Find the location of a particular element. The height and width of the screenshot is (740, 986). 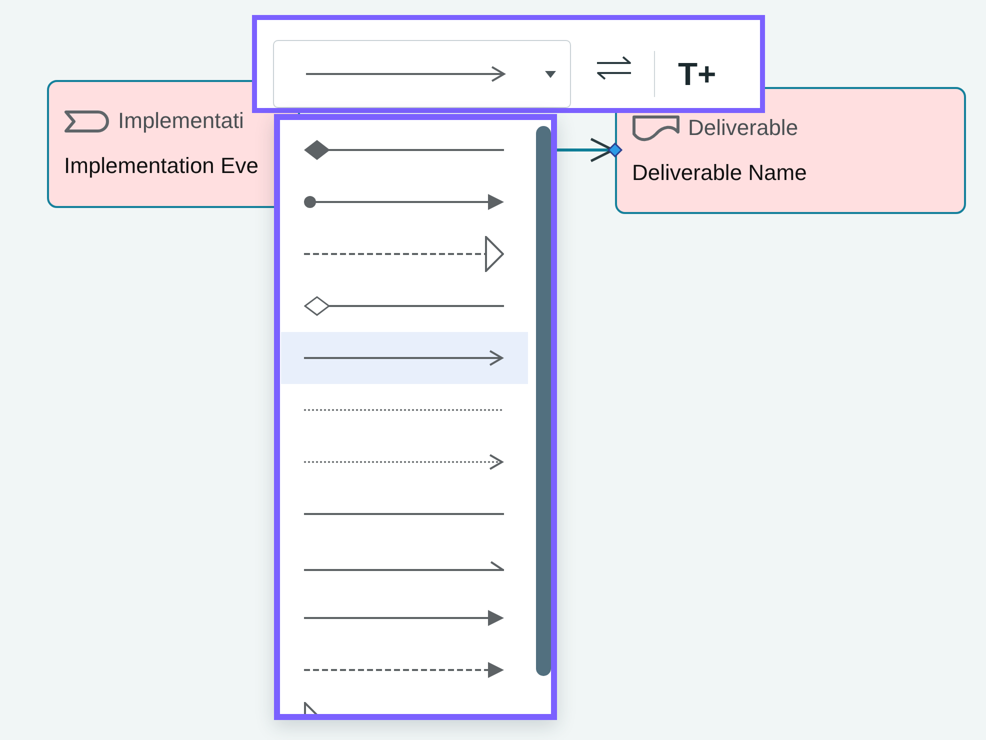

dotted-line-icon is located at coordinates (404, 410).